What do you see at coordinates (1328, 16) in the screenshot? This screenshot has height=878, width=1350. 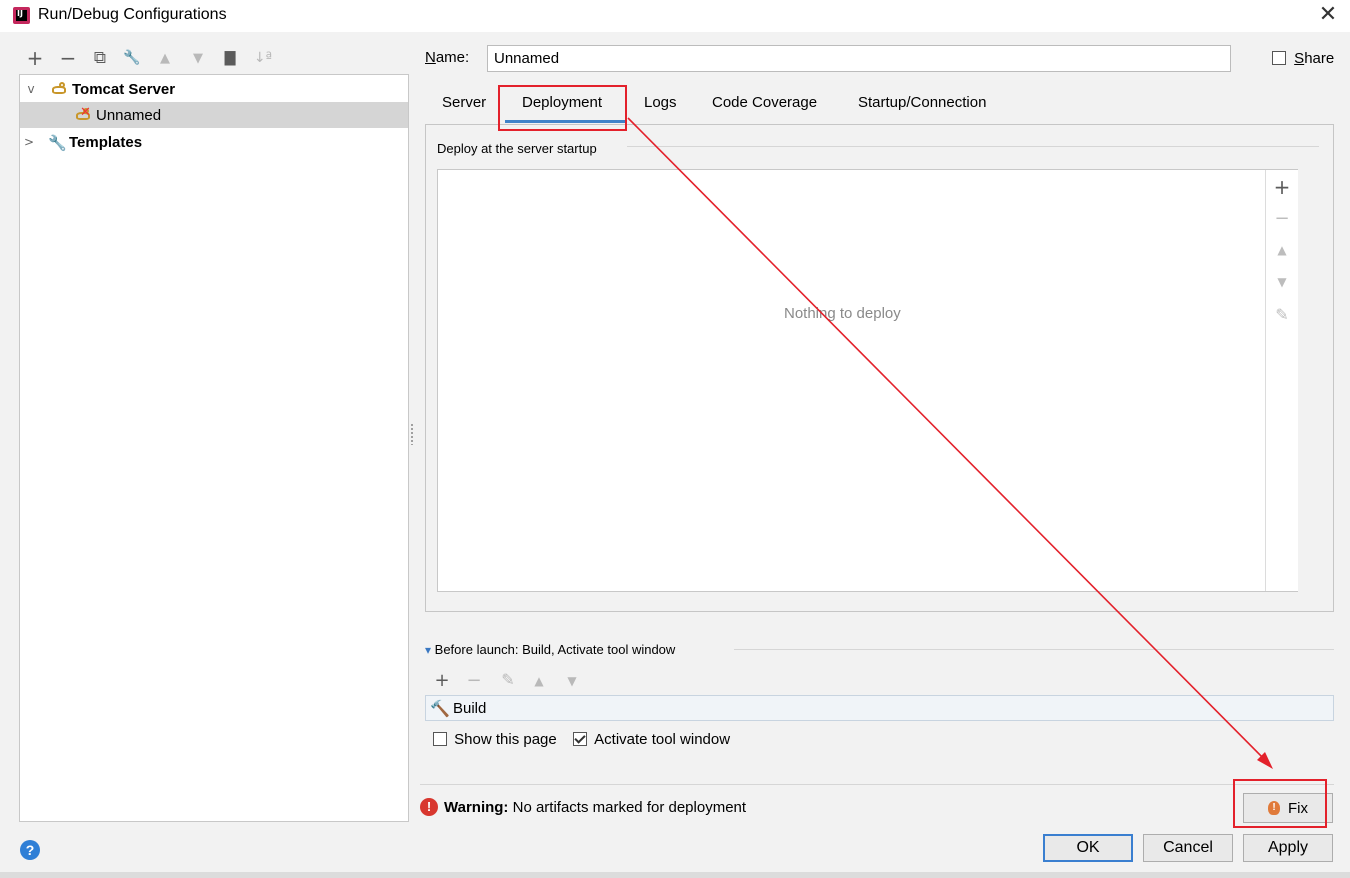 I see `close-button: ✕` at bounding box center [1328, 16].